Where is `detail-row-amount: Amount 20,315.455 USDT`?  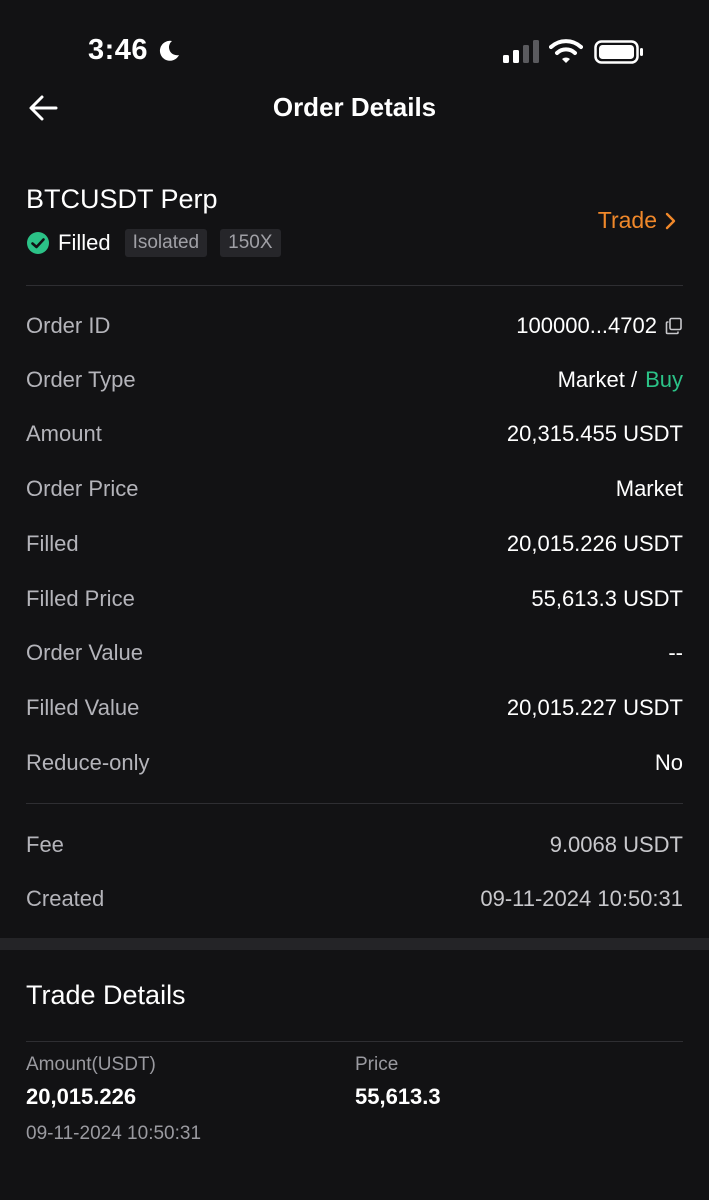
detail-row-amount: Amount 20,315.455 USDT is located at coordinates (354, 434).